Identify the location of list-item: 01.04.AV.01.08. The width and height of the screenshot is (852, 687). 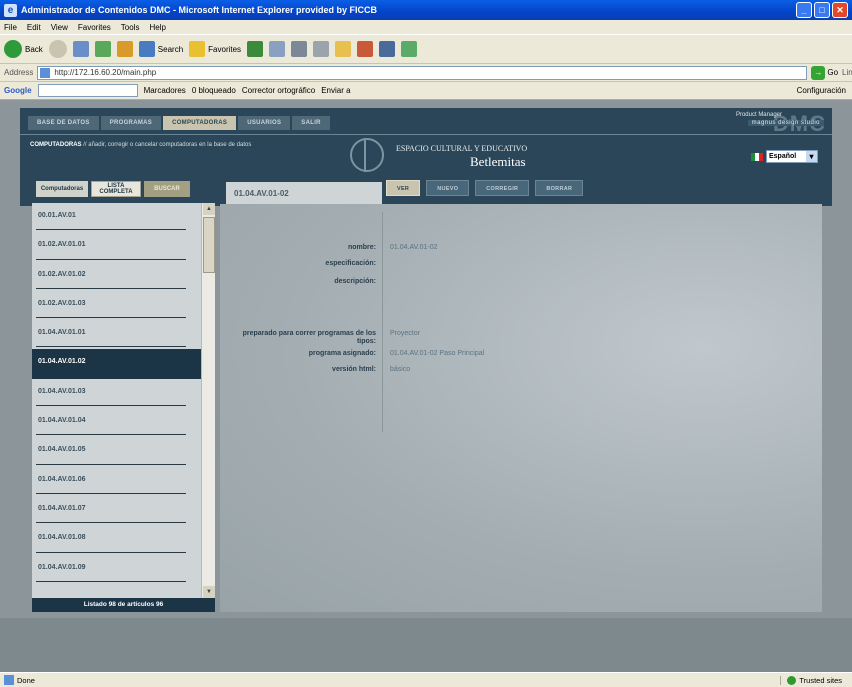
(123, 539).